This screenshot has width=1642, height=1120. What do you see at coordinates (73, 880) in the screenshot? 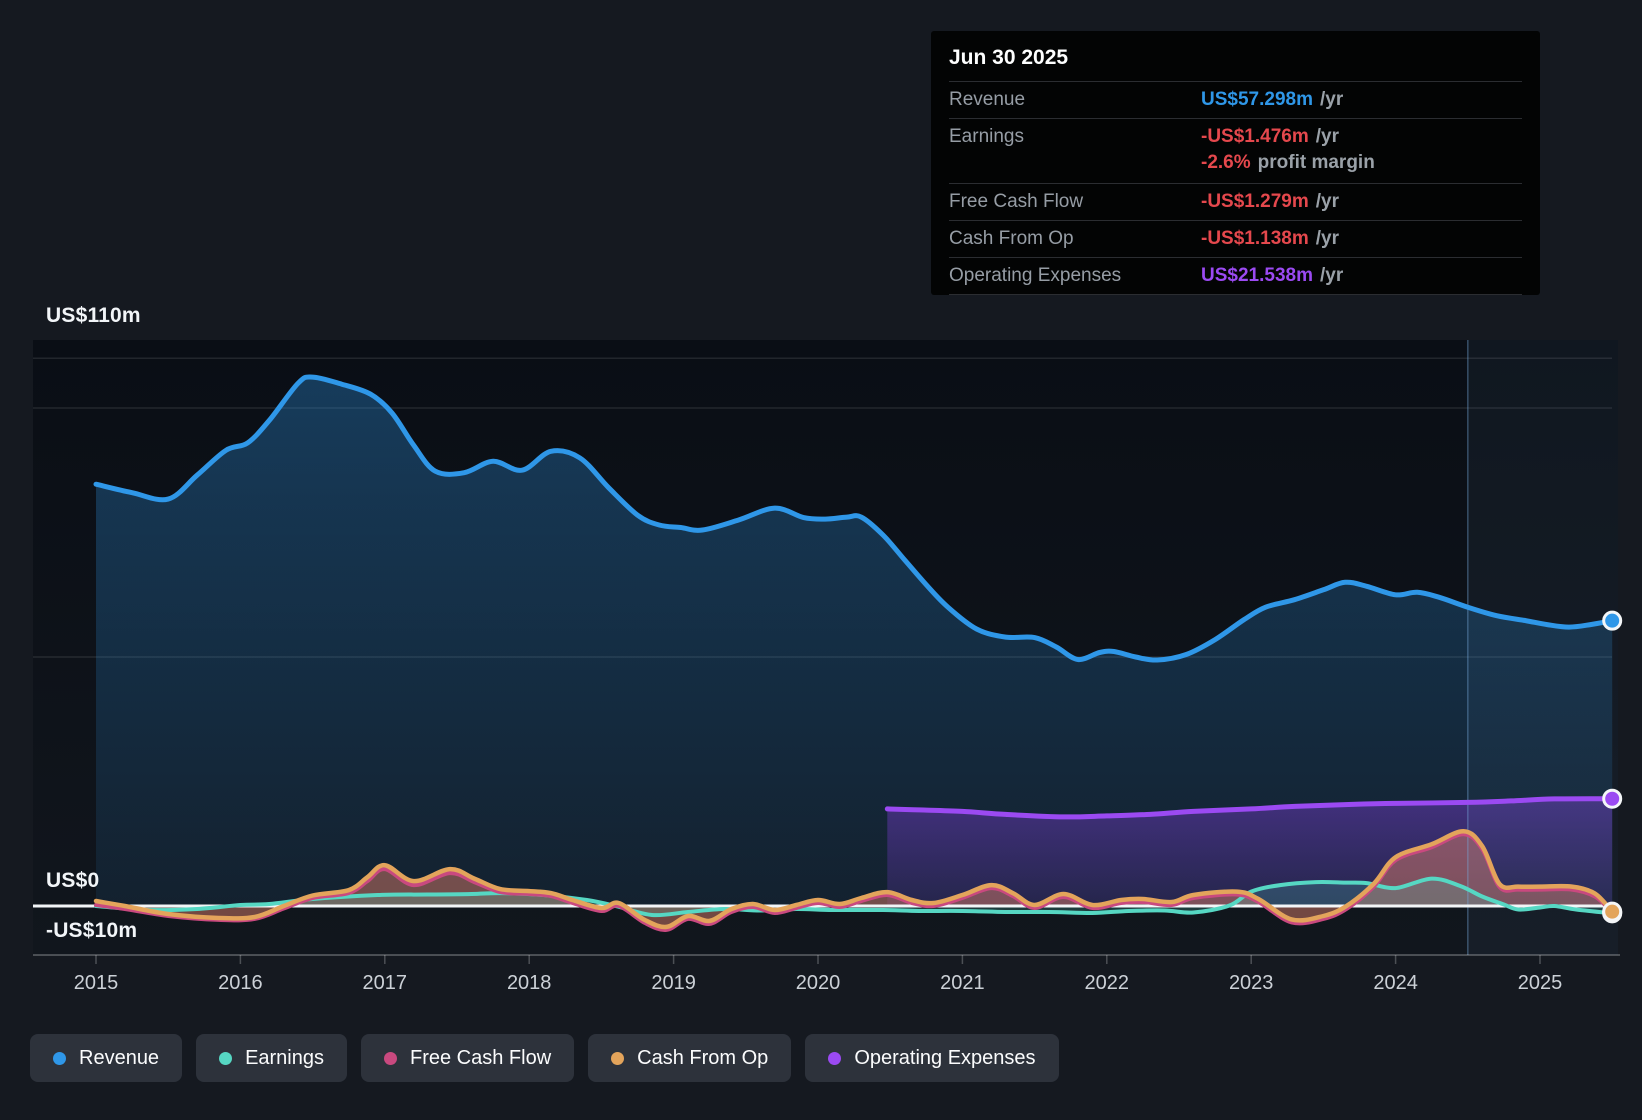
I see `y-axis-label-0: US$0` at bounding box center [73, 880].